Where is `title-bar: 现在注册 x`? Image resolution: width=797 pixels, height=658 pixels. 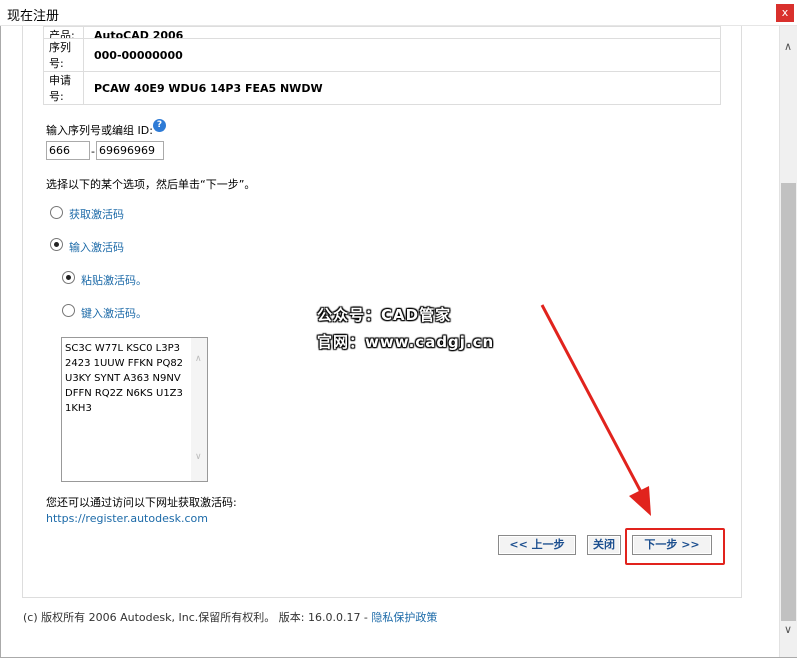 title-bar: 现在注册 x is located at coordinates (398, 13).